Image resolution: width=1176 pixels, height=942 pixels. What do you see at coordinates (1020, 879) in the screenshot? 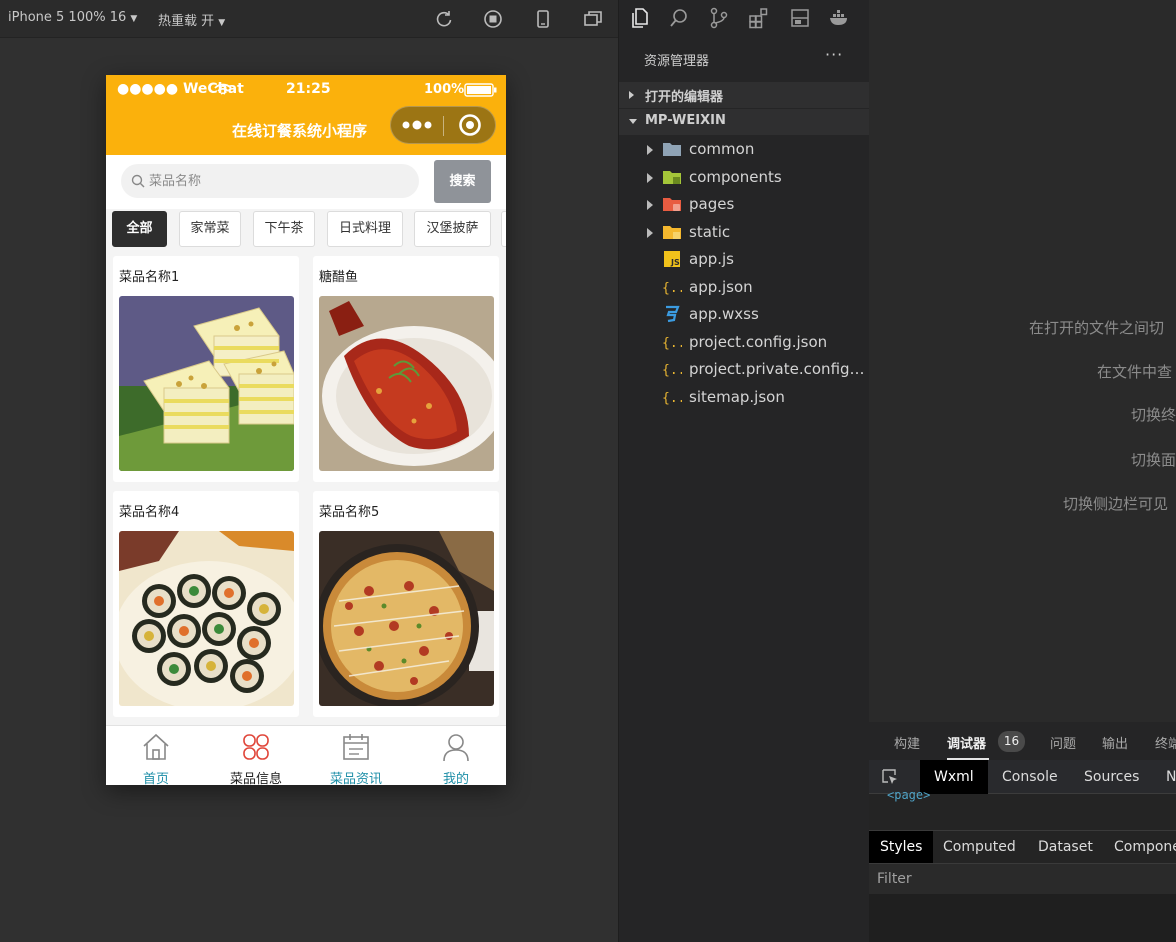
I see `filter-input` at bounding box center [1020, 879].